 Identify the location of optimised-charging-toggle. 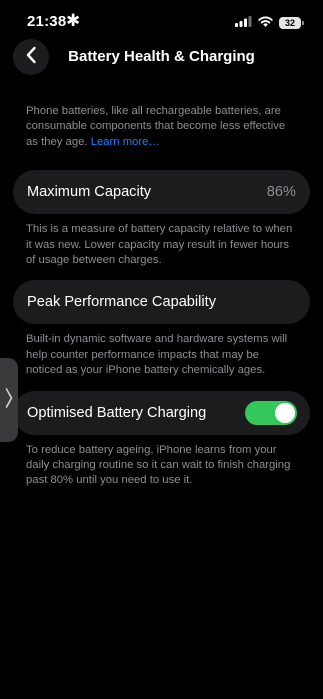
(271, 412).